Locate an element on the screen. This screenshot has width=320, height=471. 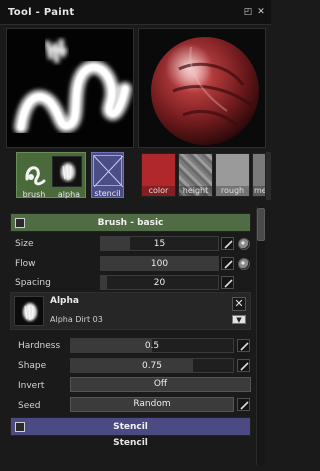
alpha-panel is located at coordinates (130, 311).